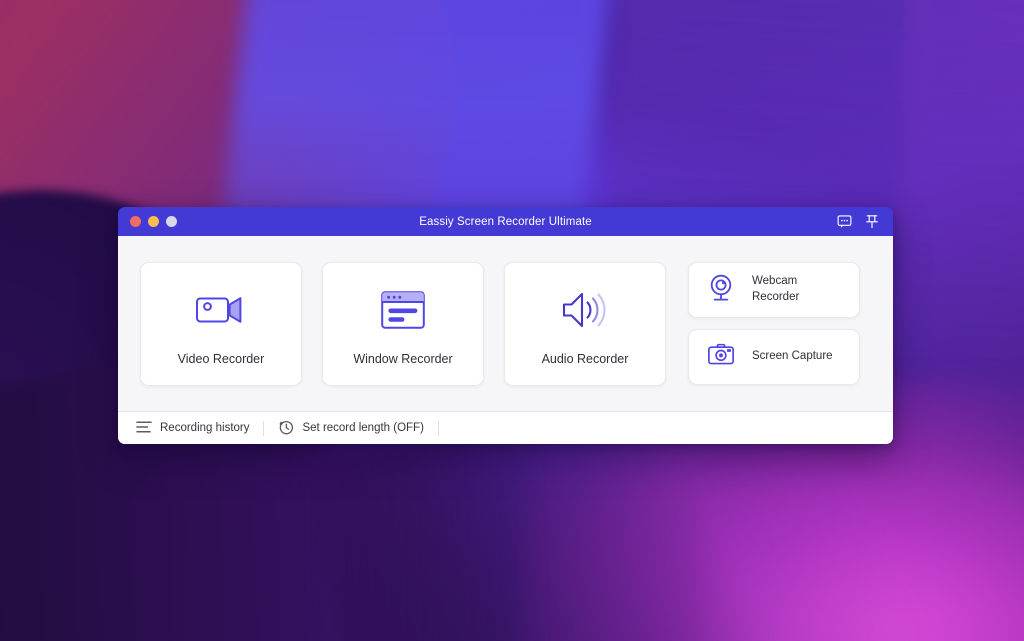 Image resolution: width=1024 pixels, height=641 pixels. I want to click on maximize-button, so click(171, 221).